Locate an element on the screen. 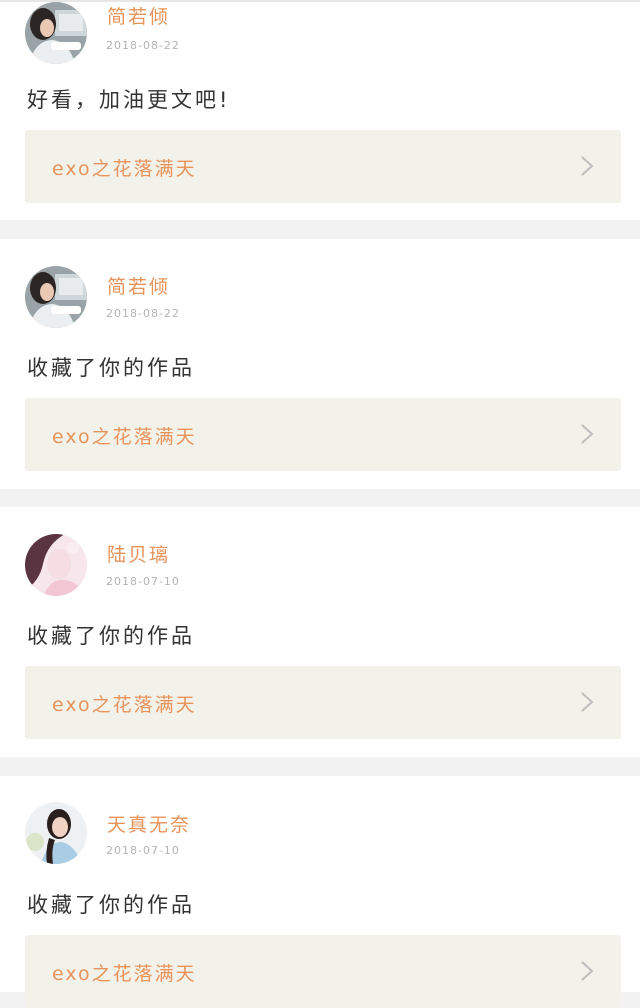 The image size is (640, 1008). pink-portrait-icon is located at coordinates (56, 565).